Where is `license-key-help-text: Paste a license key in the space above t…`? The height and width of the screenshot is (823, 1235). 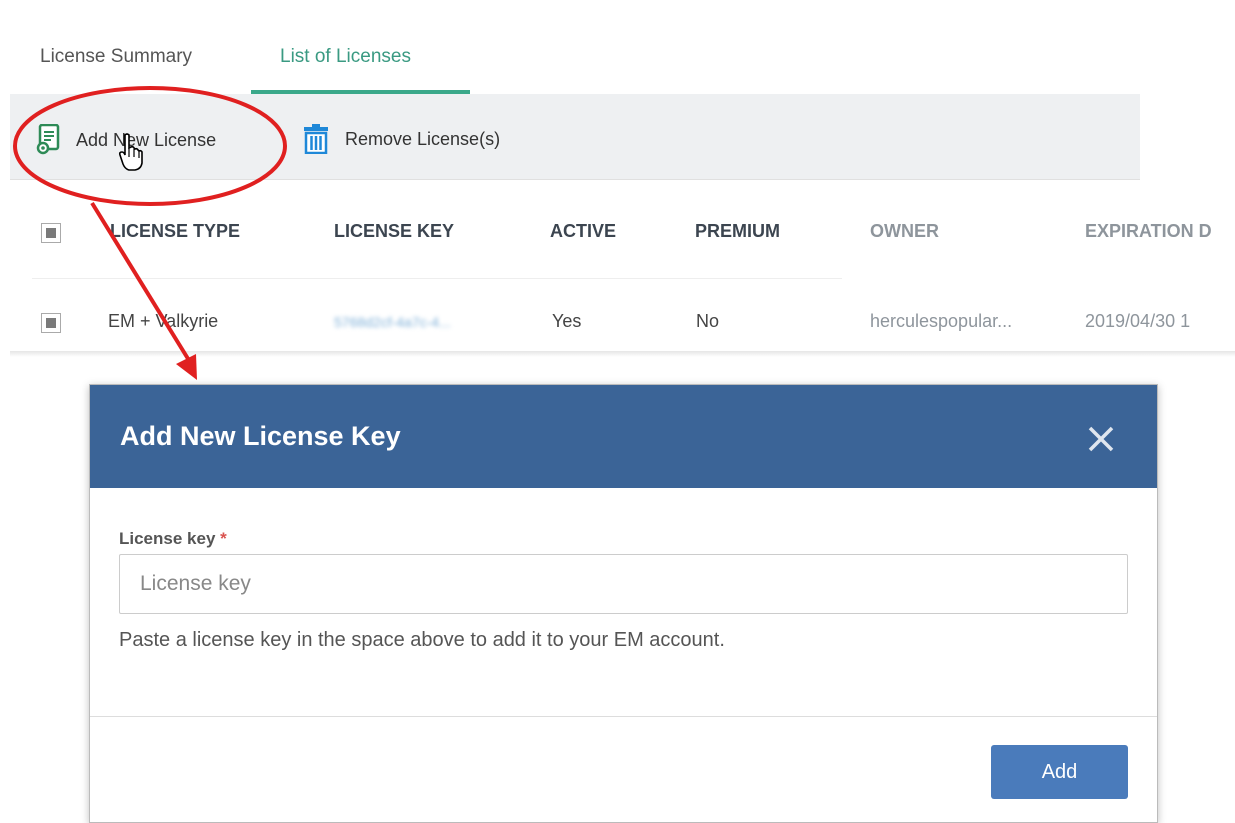 license-key-help-text: Paste a license key in the space above t… is located at coordinates (422, 640).